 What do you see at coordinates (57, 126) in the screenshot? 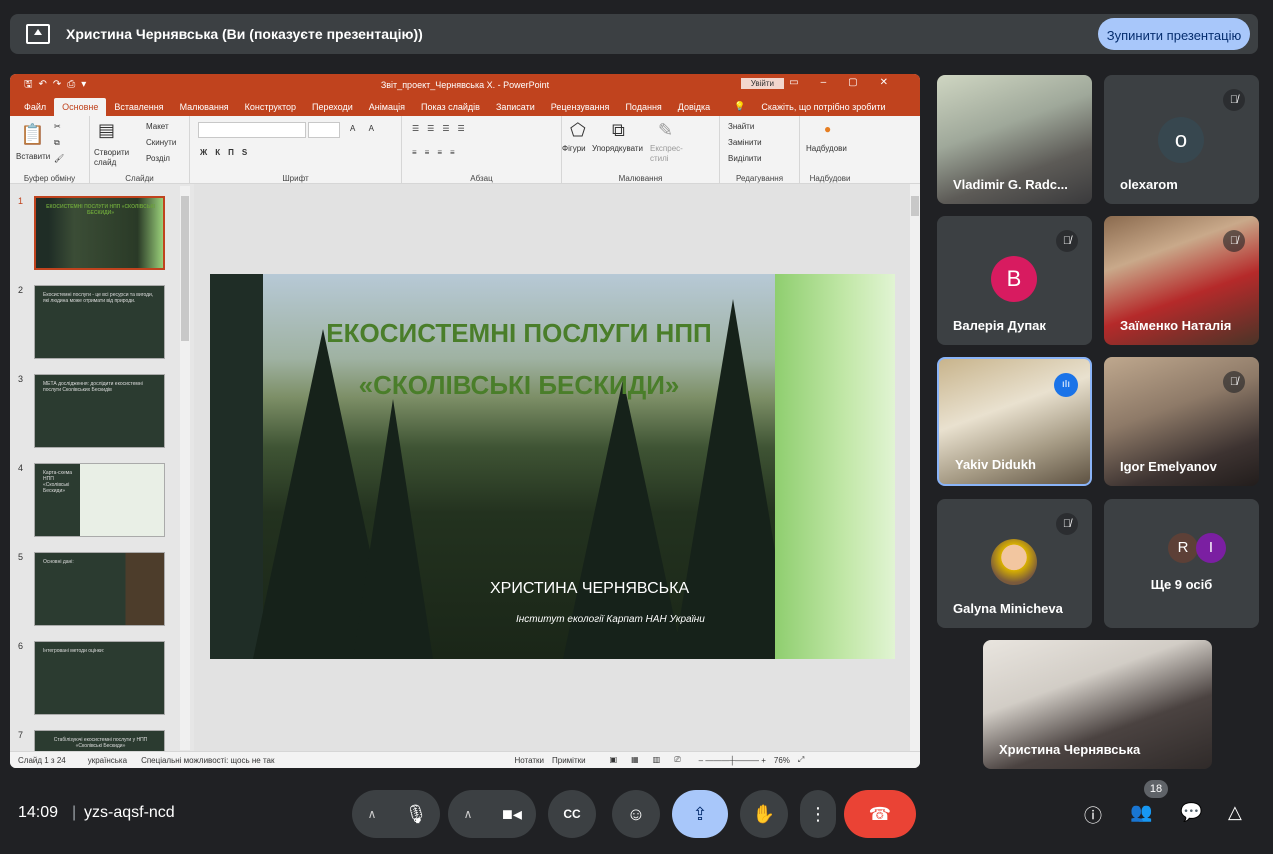
I see `cut-icon: ✂` at bounding box center [57, 126].